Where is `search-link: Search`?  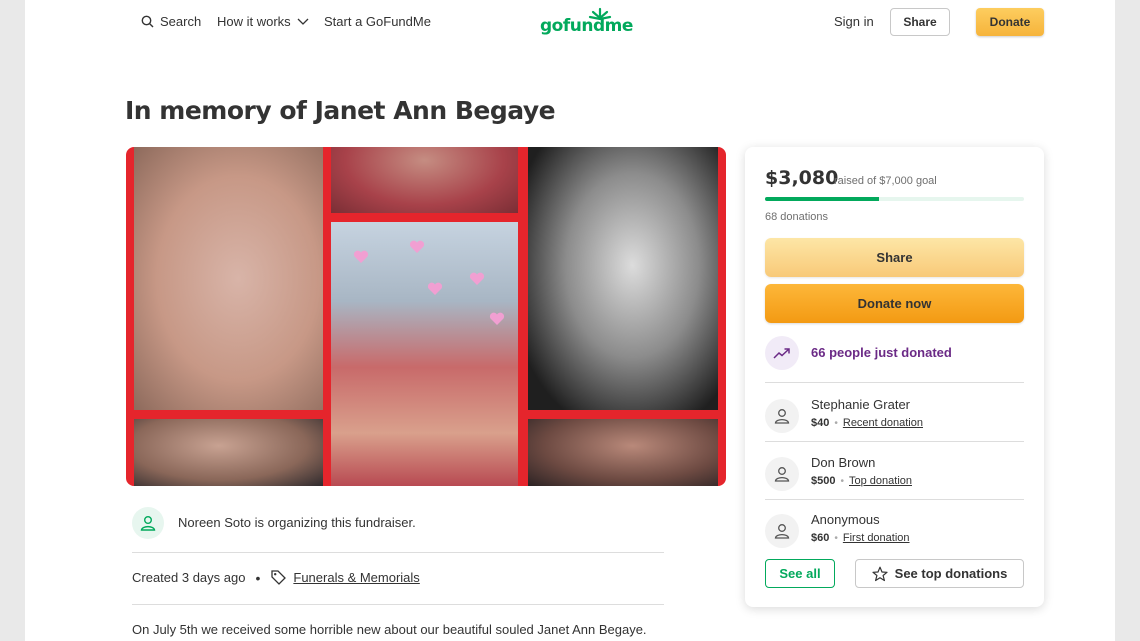
search-link: Search is located at coordinates (171, 21).